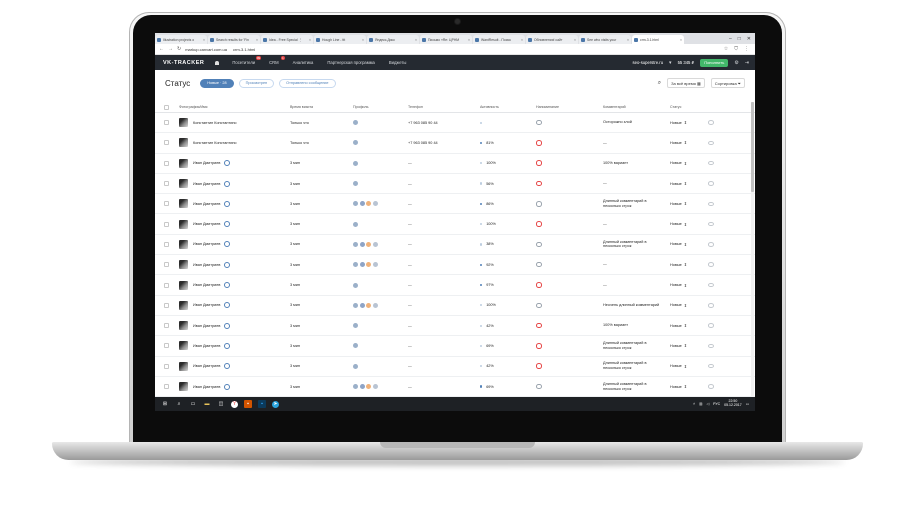 The image size is (915, 525). What do you see at coordinates (727, 83) in the screenshot?
I see `sort-select: Сортировка ⏷` at bounding box center [727, 83].